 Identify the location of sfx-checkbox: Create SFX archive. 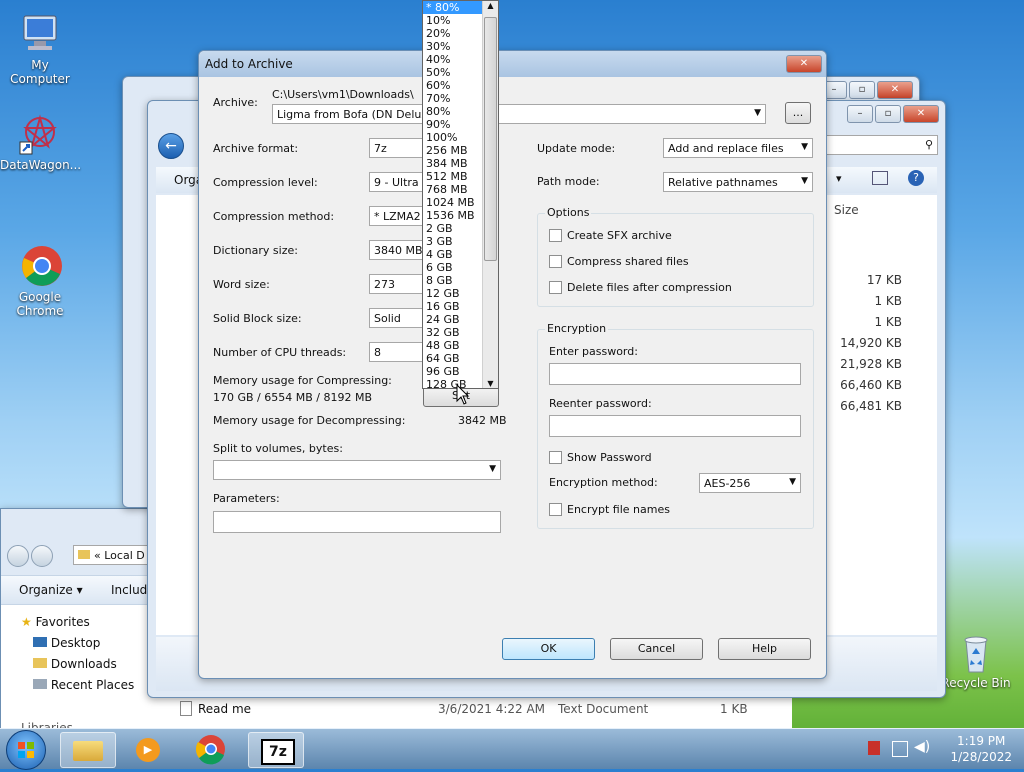
(610, 235).